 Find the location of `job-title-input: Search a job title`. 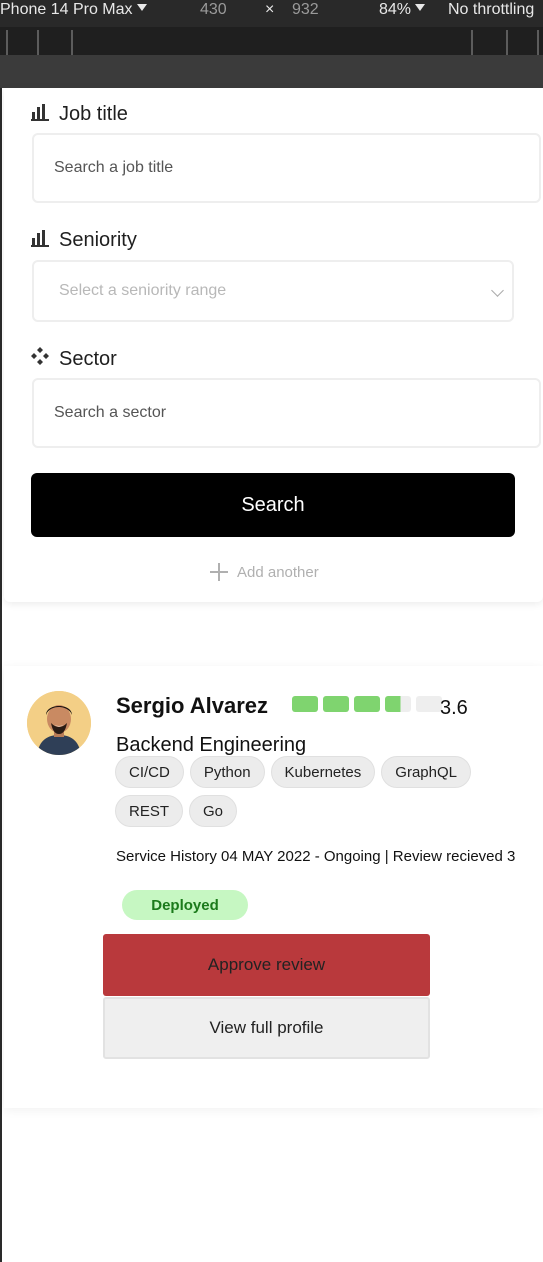

job-title-input: Search a job title is located at coordinates (286, 168).